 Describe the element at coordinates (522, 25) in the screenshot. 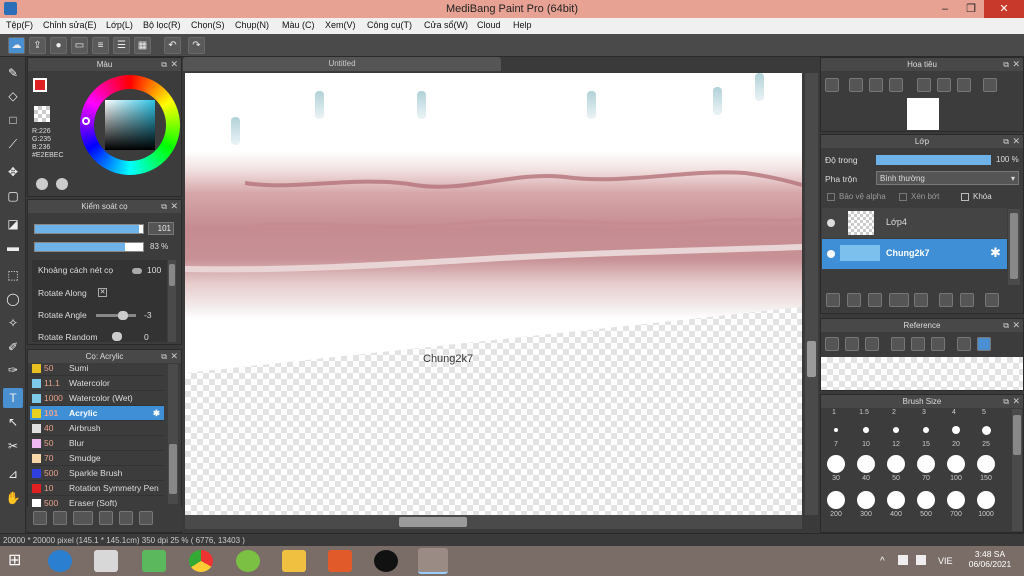

I see `menu-help: Help` at that location.